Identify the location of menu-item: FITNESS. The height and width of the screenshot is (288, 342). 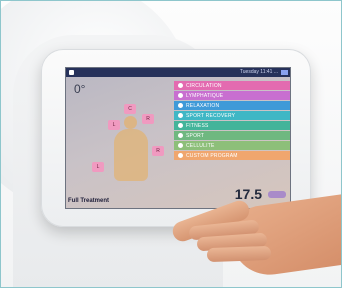
(232, 125).